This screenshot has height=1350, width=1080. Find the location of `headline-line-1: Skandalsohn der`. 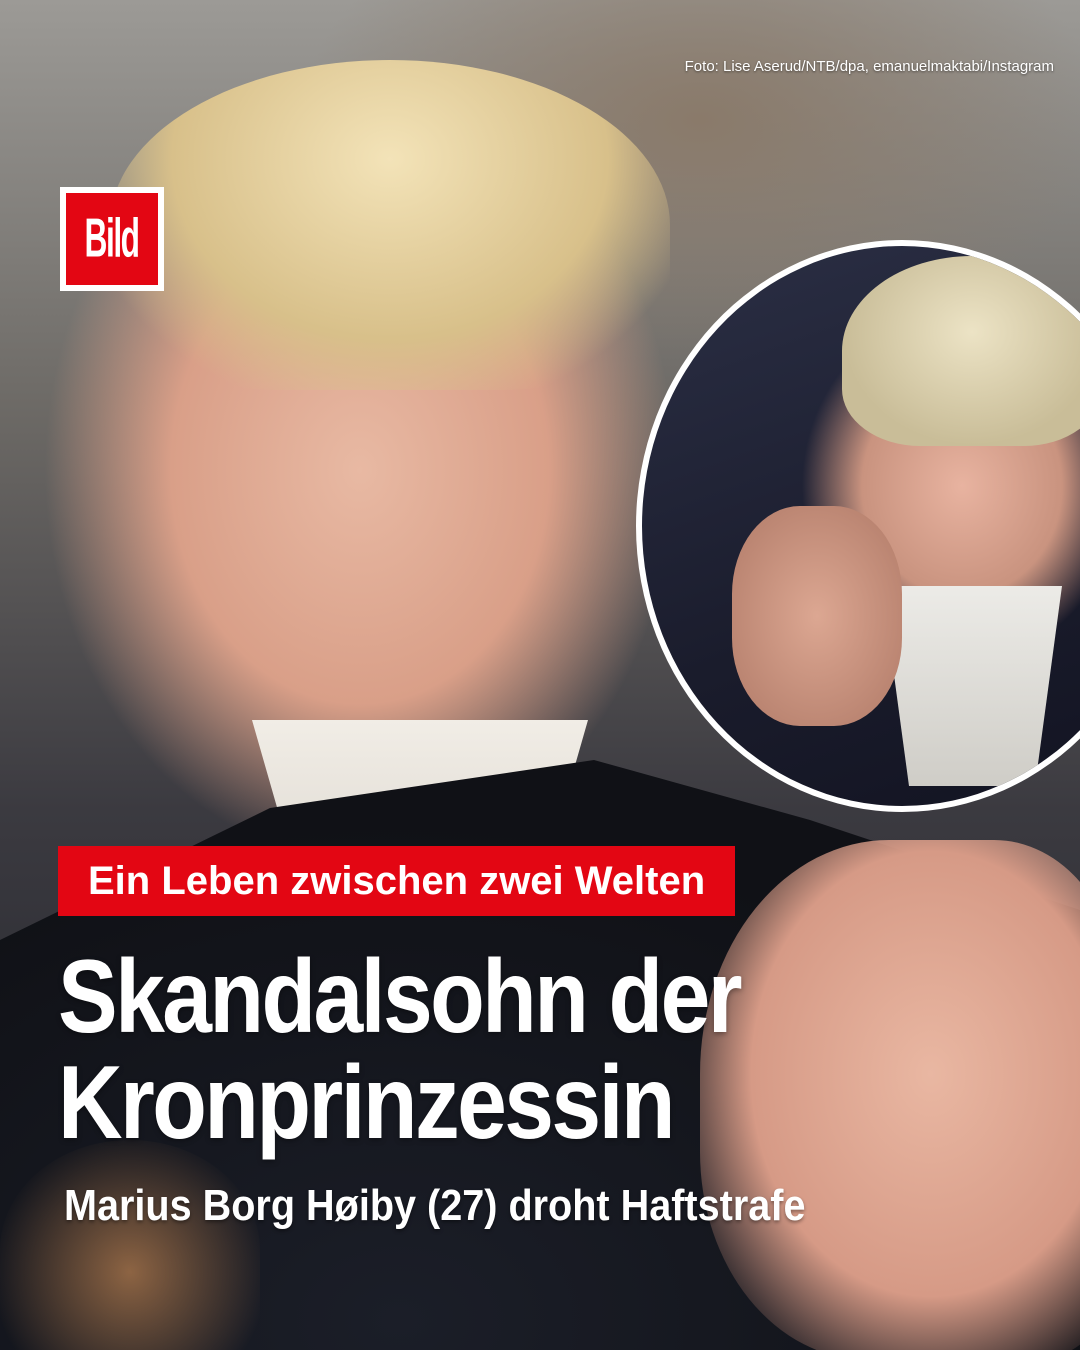

headline-line-1: Skandalsohn der is located at coordinates (400, 997).